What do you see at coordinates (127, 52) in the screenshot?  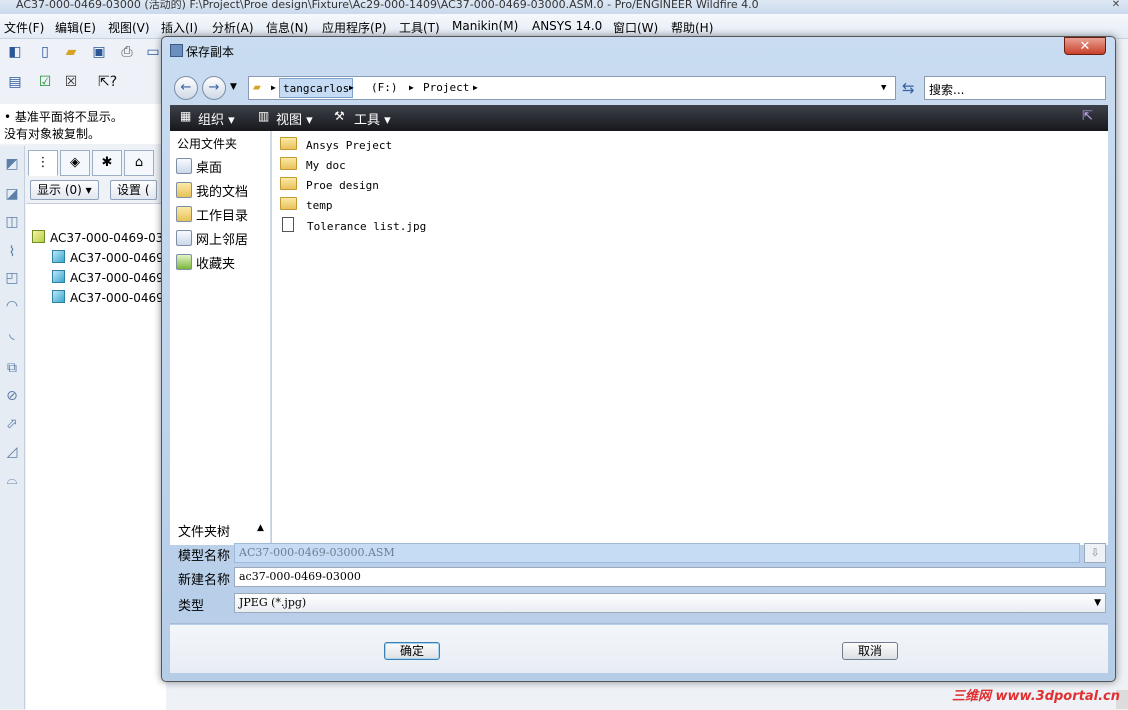 I see `print-icon: ⎙` at bounding box center [127, 52].